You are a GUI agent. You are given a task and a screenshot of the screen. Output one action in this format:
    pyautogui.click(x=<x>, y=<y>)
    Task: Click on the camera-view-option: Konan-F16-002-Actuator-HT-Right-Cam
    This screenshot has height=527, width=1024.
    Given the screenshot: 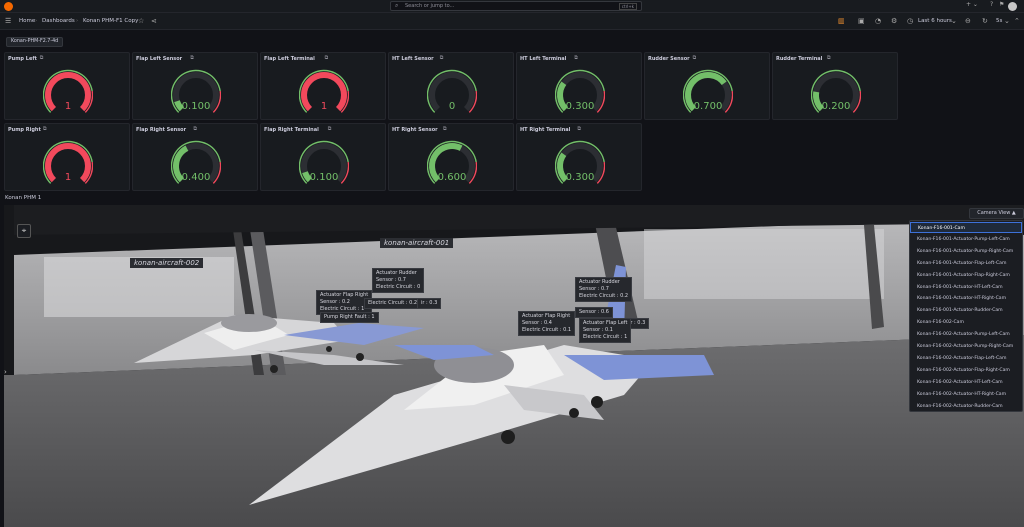 What is the action you would take?
    pyautogui.click(x=966, y=394)
    